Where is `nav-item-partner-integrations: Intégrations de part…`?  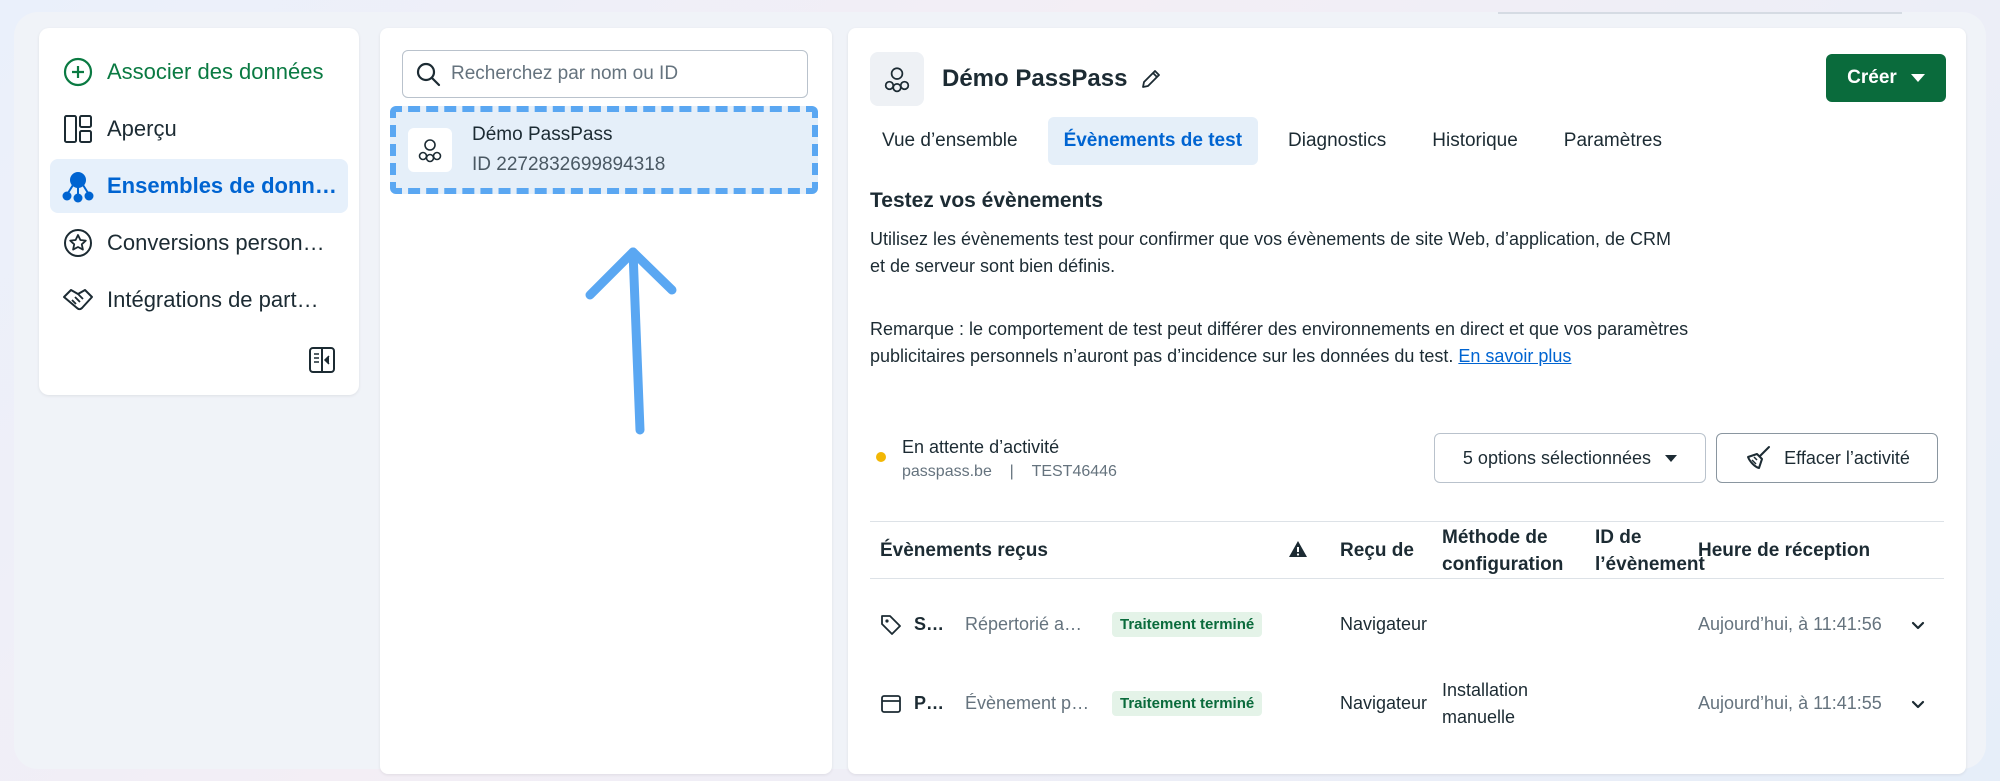
nav-item-partner-integrations: Intégrations de part… is located at coordinates (199, 300).